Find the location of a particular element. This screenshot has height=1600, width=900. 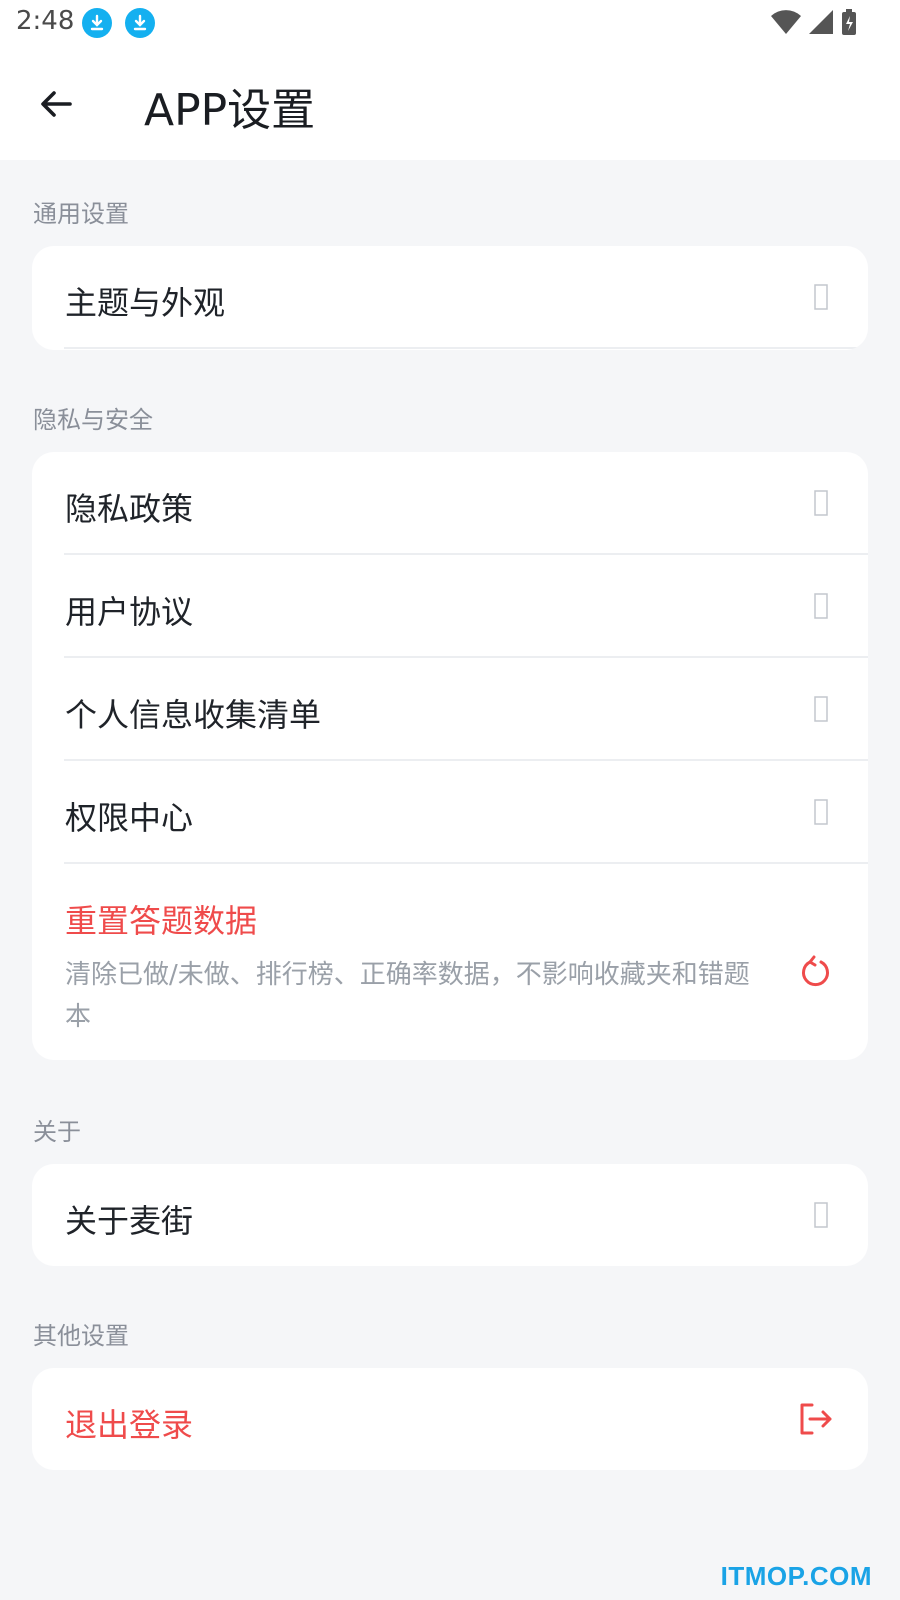

wifi-icon is located at coordinates (786, 22).